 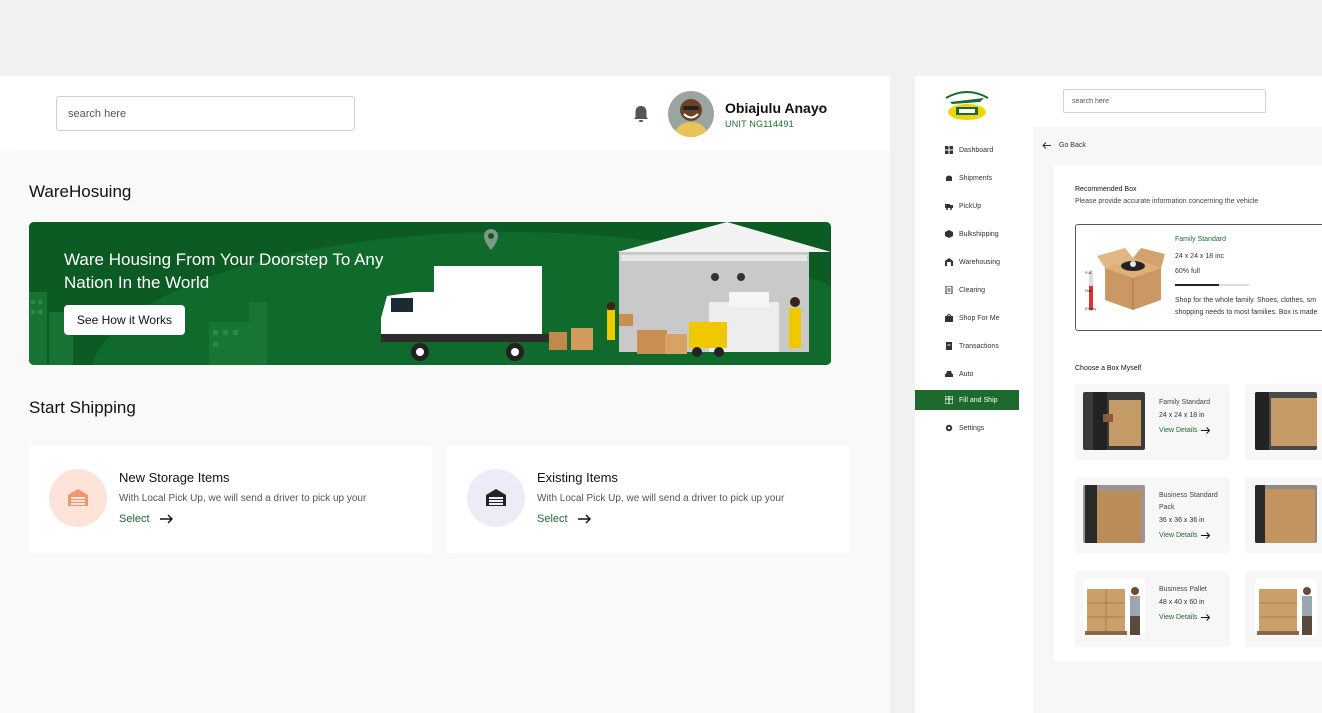 What do you see at coordinates (124, 320) in the screenshot?
I see `see-how-it-works-button: See How it Works` at bounding box center [124, 320].